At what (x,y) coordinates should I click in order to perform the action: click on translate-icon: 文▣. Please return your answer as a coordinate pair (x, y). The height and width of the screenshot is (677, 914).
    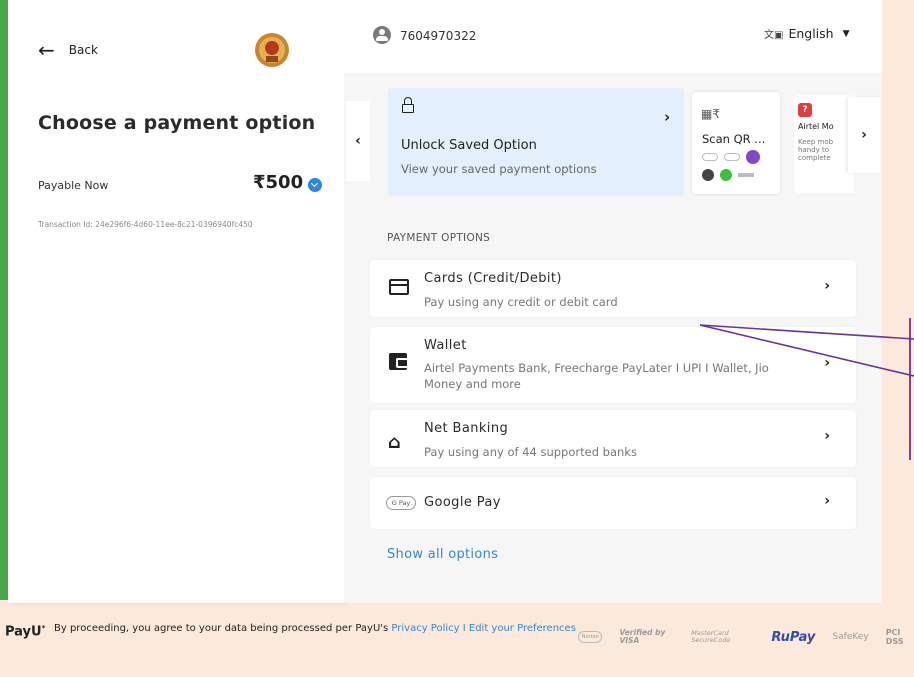
    Looking at the image, I should click on (774, 35).